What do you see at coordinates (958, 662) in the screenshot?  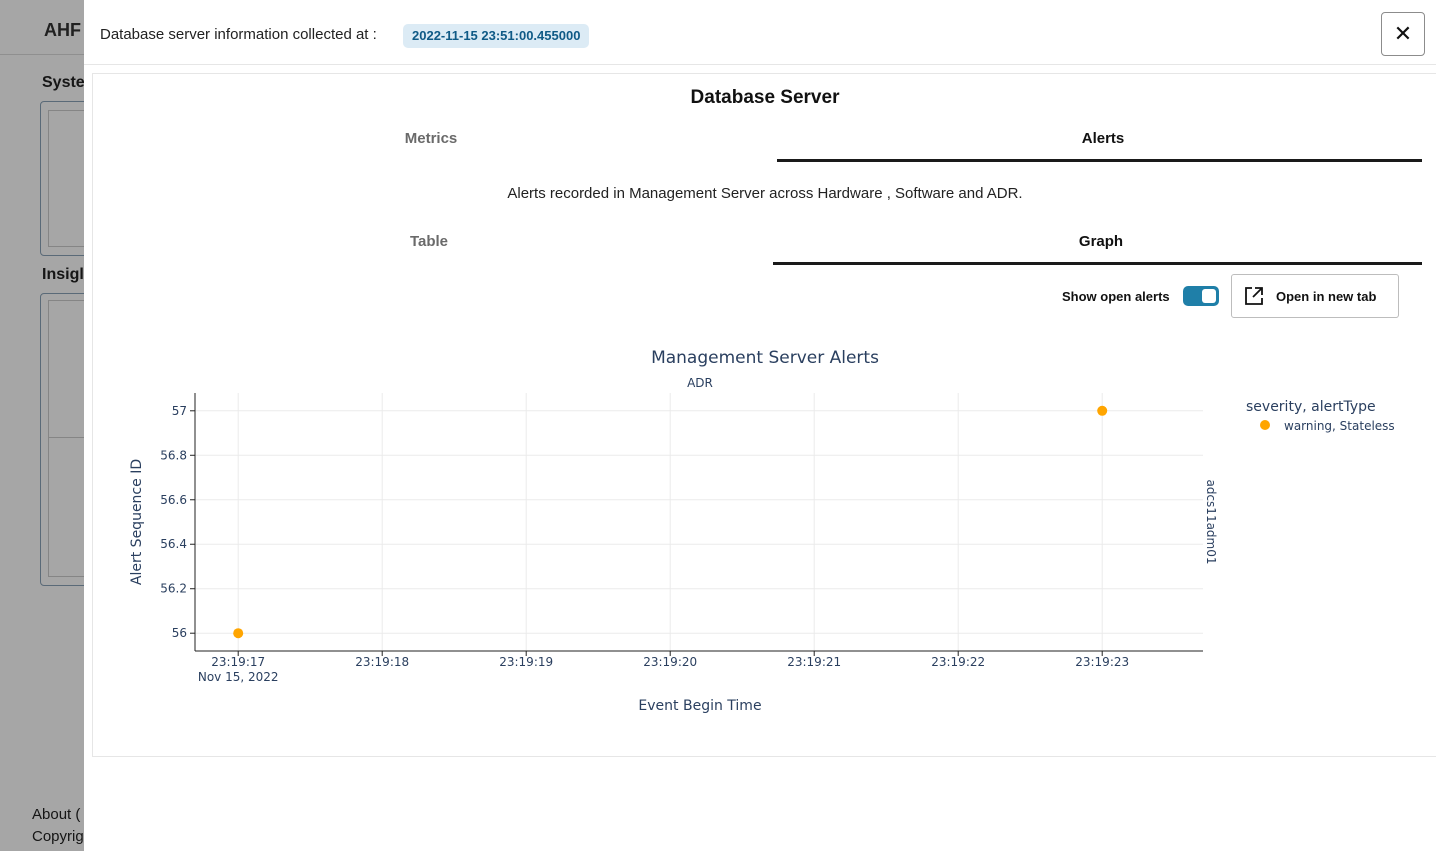 I see `x-tick-label: 23:19:22` at bounding box center [958, 662].